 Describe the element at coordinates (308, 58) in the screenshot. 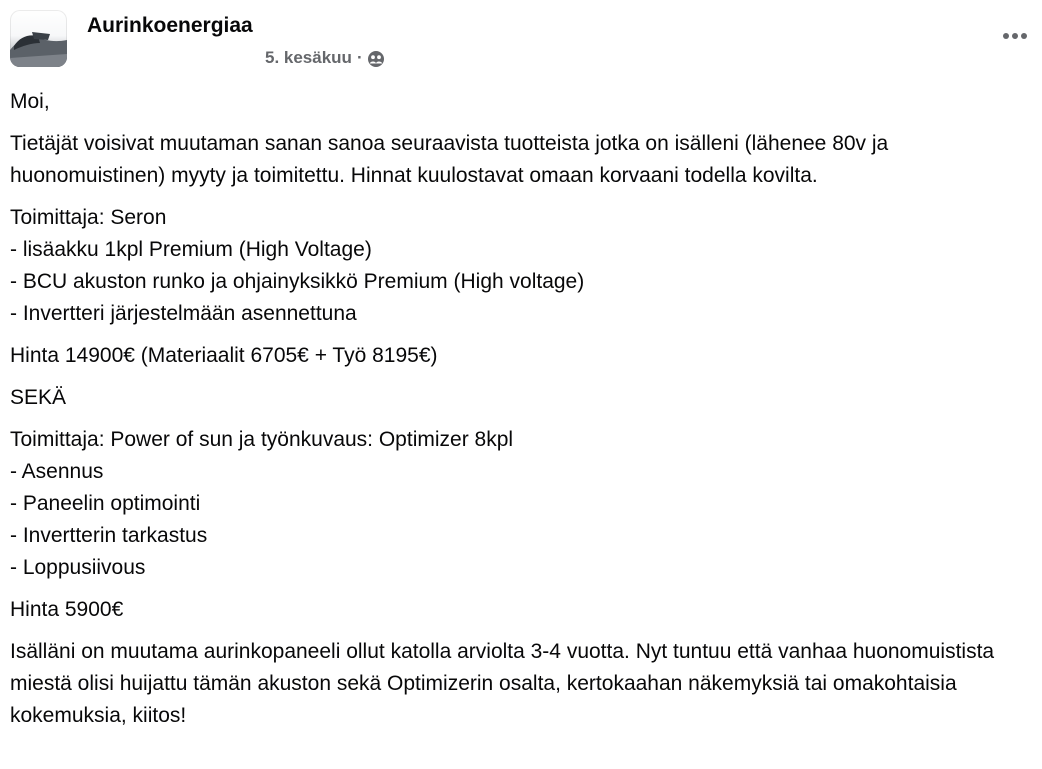

I see `post-date-link: 5. kesäkuu` at that location.